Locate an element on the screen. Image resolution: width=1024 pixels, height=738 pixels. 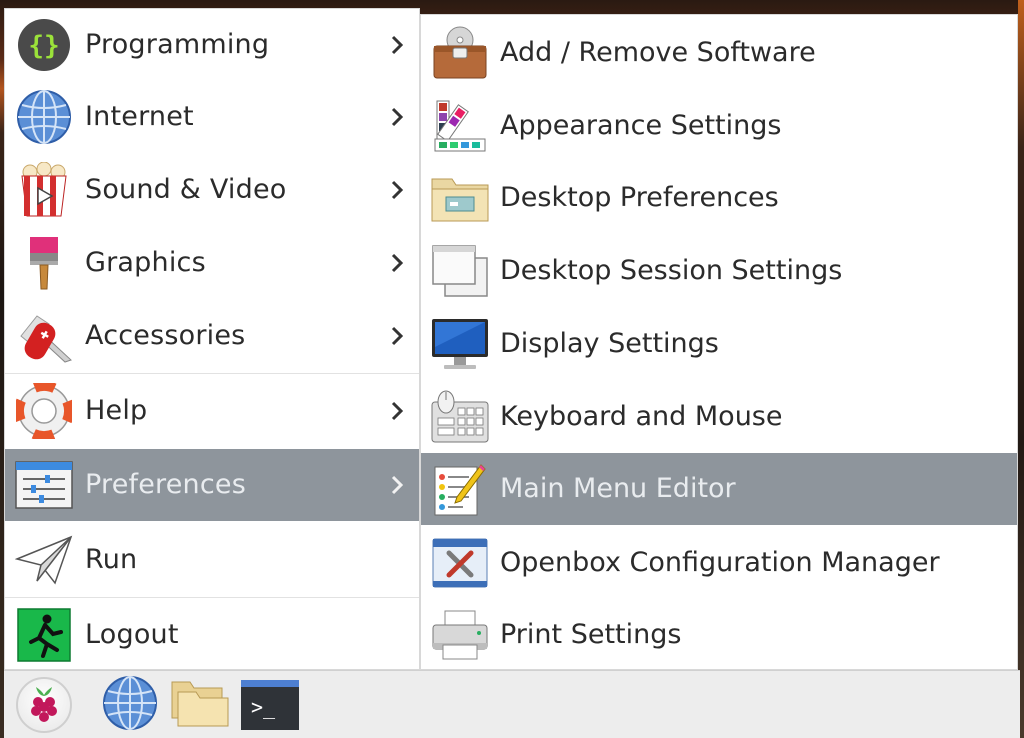
submenu-item-label: Desktop Session Settings is located at coordinates (671, 270).